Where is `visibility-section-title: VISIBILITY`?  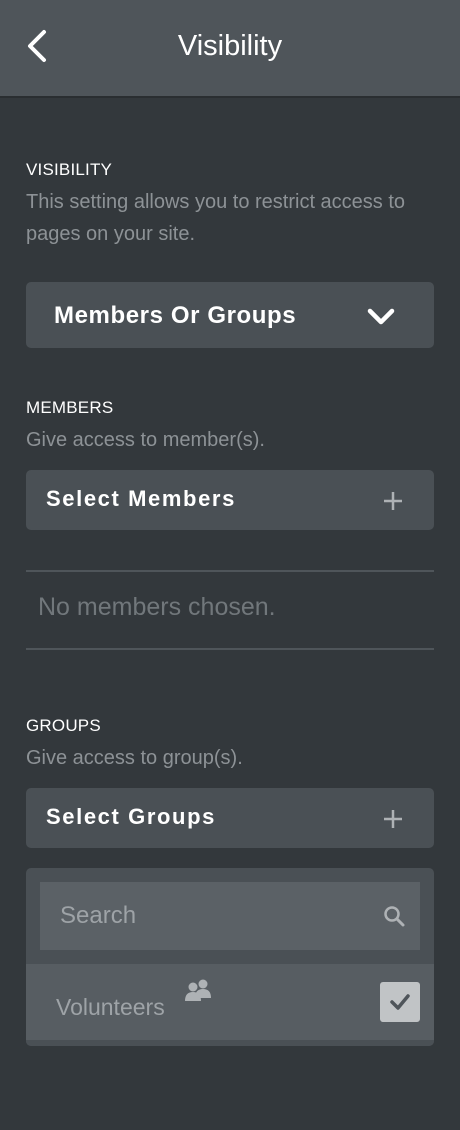 visibility-section-title: VISIBILITY is located at coordinates (69, 169).